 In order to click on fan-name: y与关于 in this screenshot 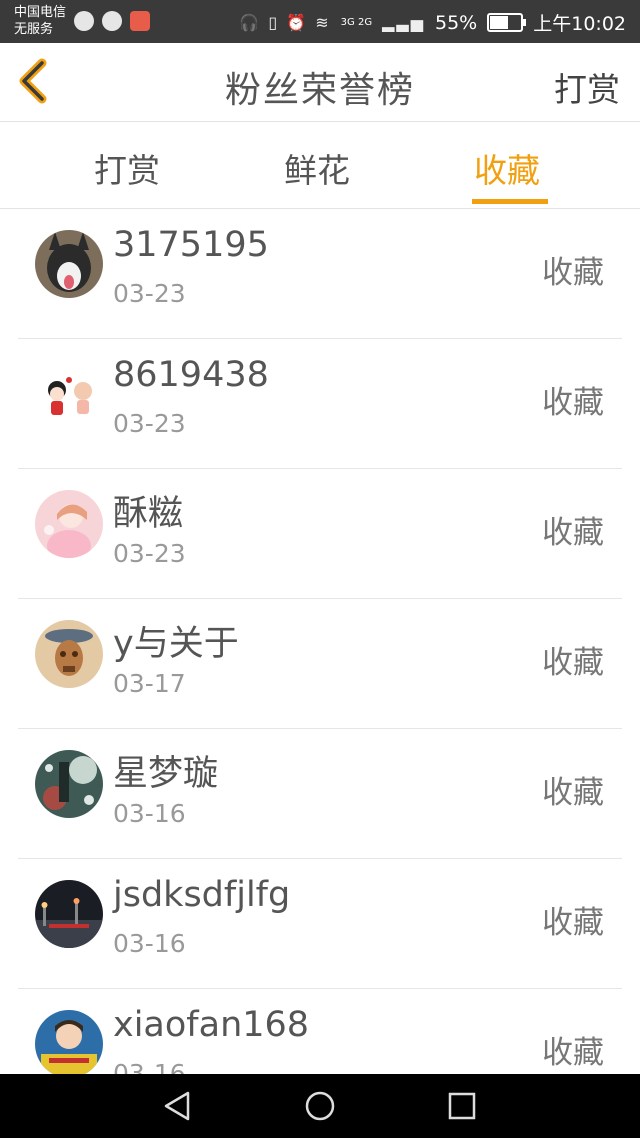, I will do `click(176, 644)`.